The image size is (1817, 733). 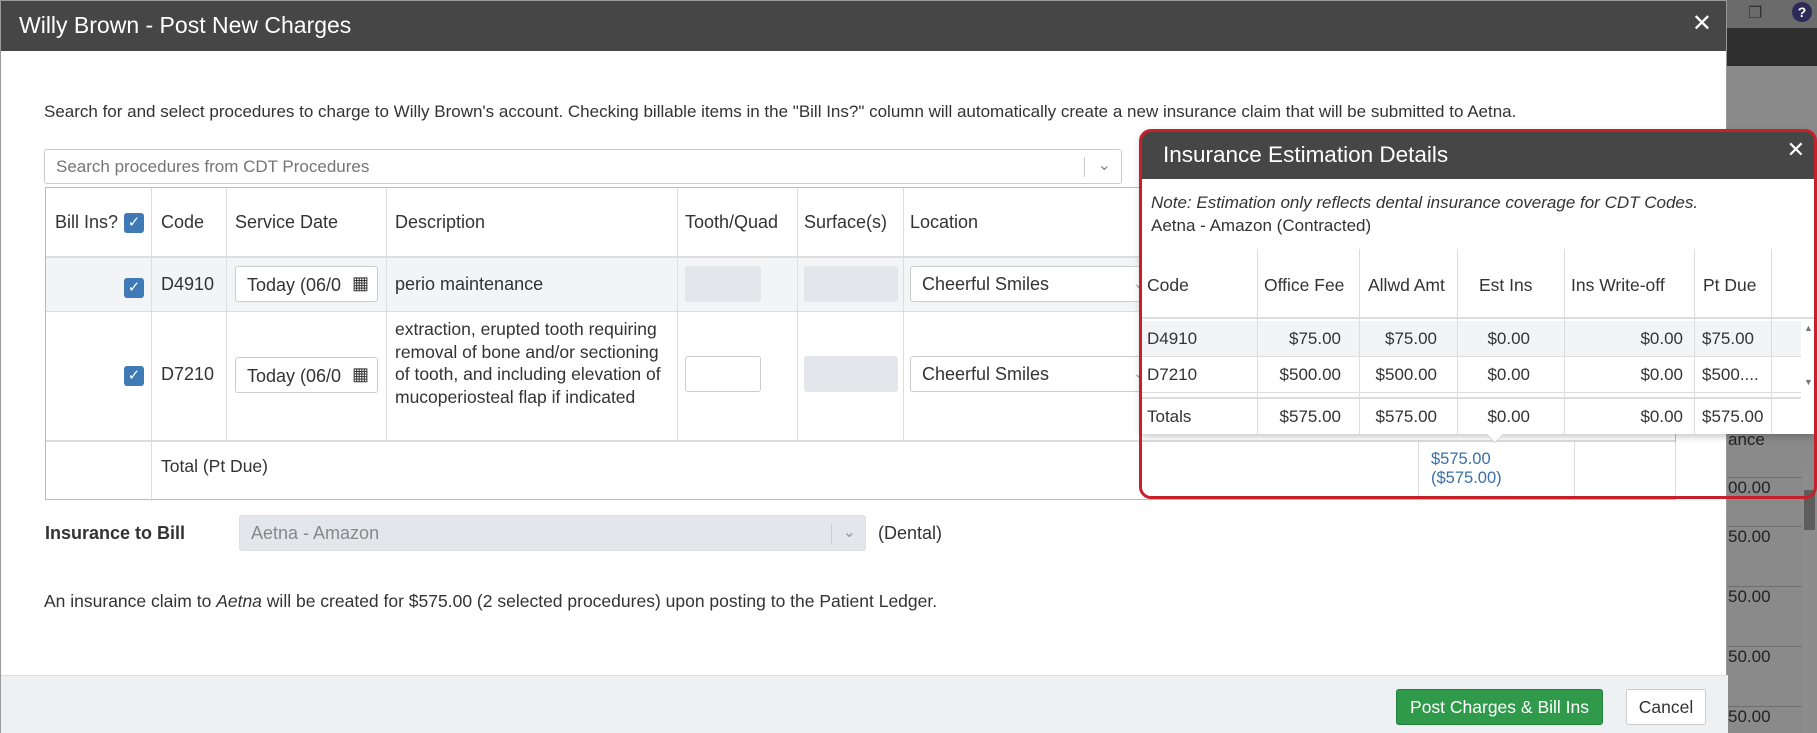 What do you see at coordinates (1310, 416) in the screenshot?
I see `estimation-office-fee: $575.00` at bounding box center [1310, 416].